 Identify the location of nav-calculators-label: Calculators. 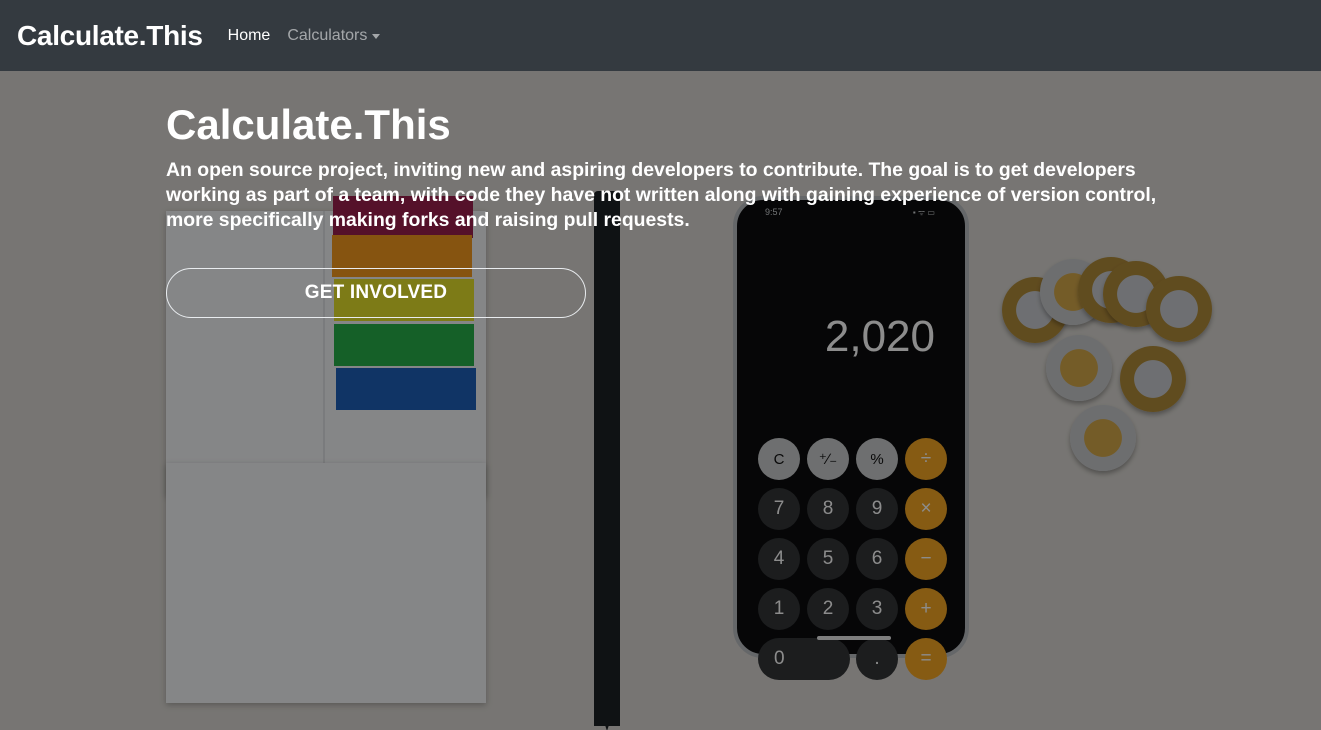
(327, 35).